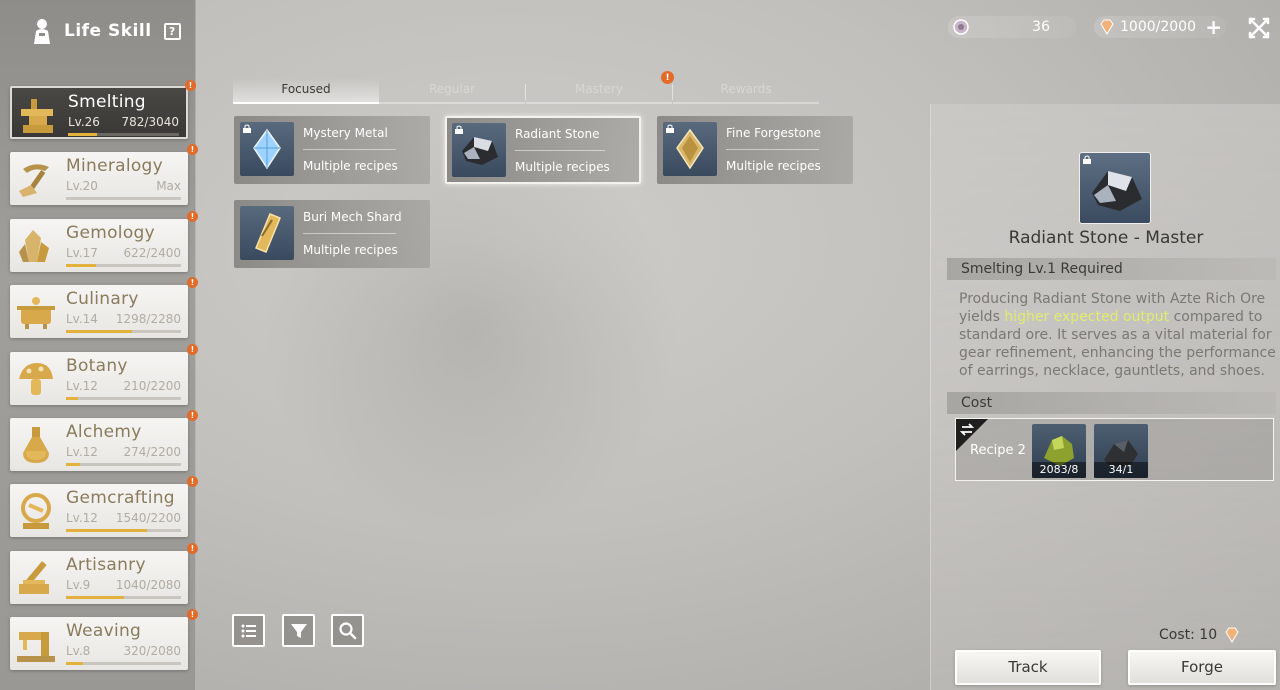 The image size is (1280, 690). Describe the element at coordinates (120, 498) in the screenshot. I see `skill-name: Gemcrafting` at that location.